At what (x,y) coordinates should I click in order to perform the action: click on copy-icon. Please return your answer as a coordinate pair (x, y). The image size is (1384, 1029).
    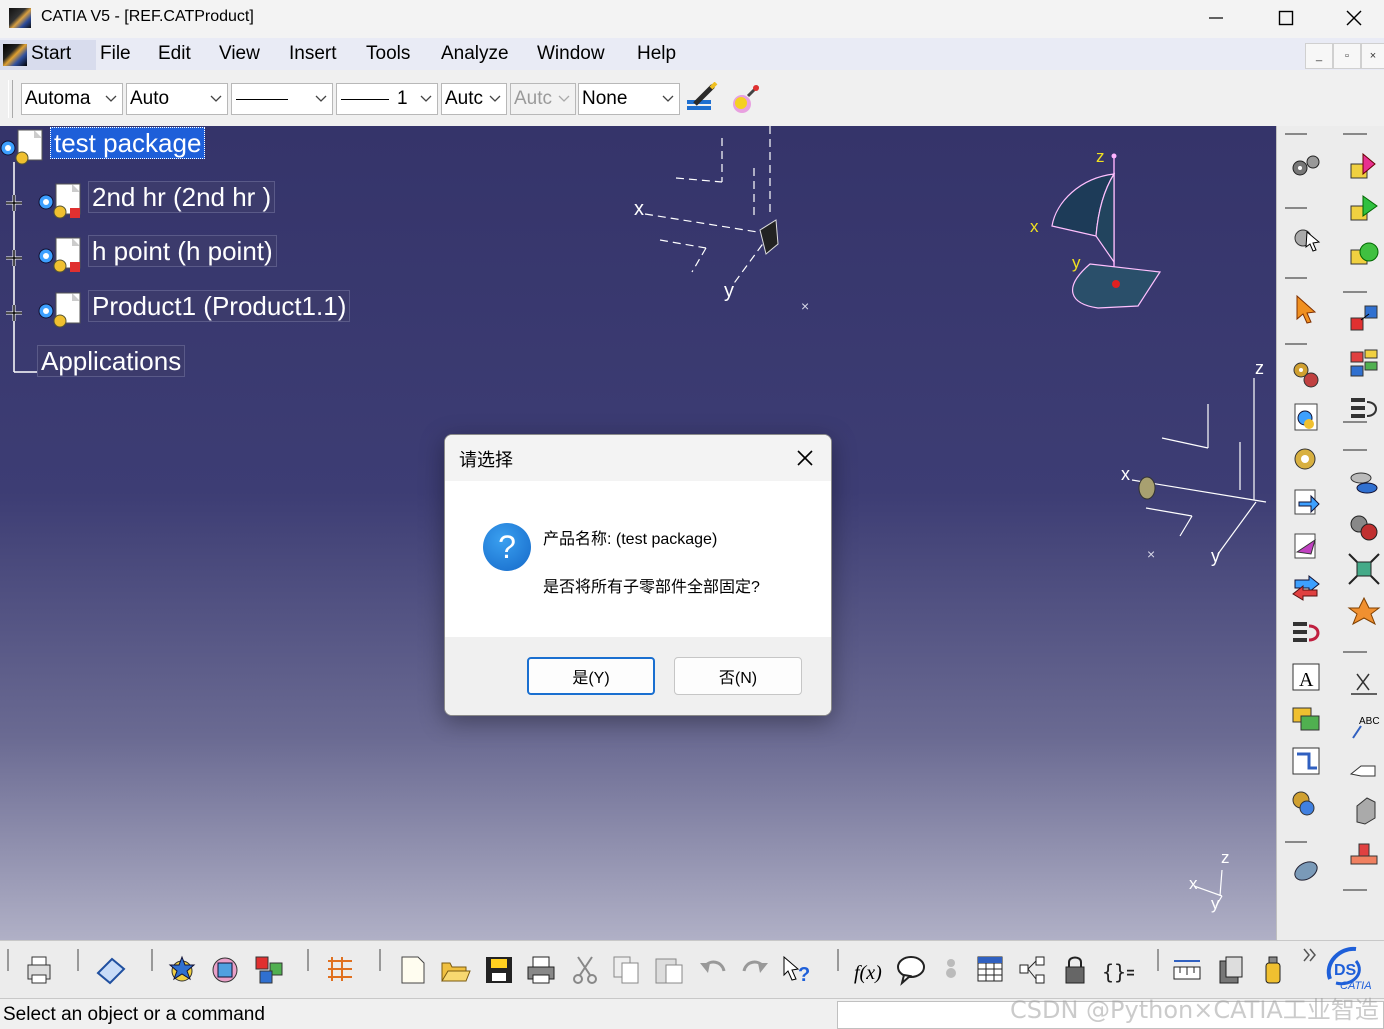
    Looking at the image, I should click on (627, 970).